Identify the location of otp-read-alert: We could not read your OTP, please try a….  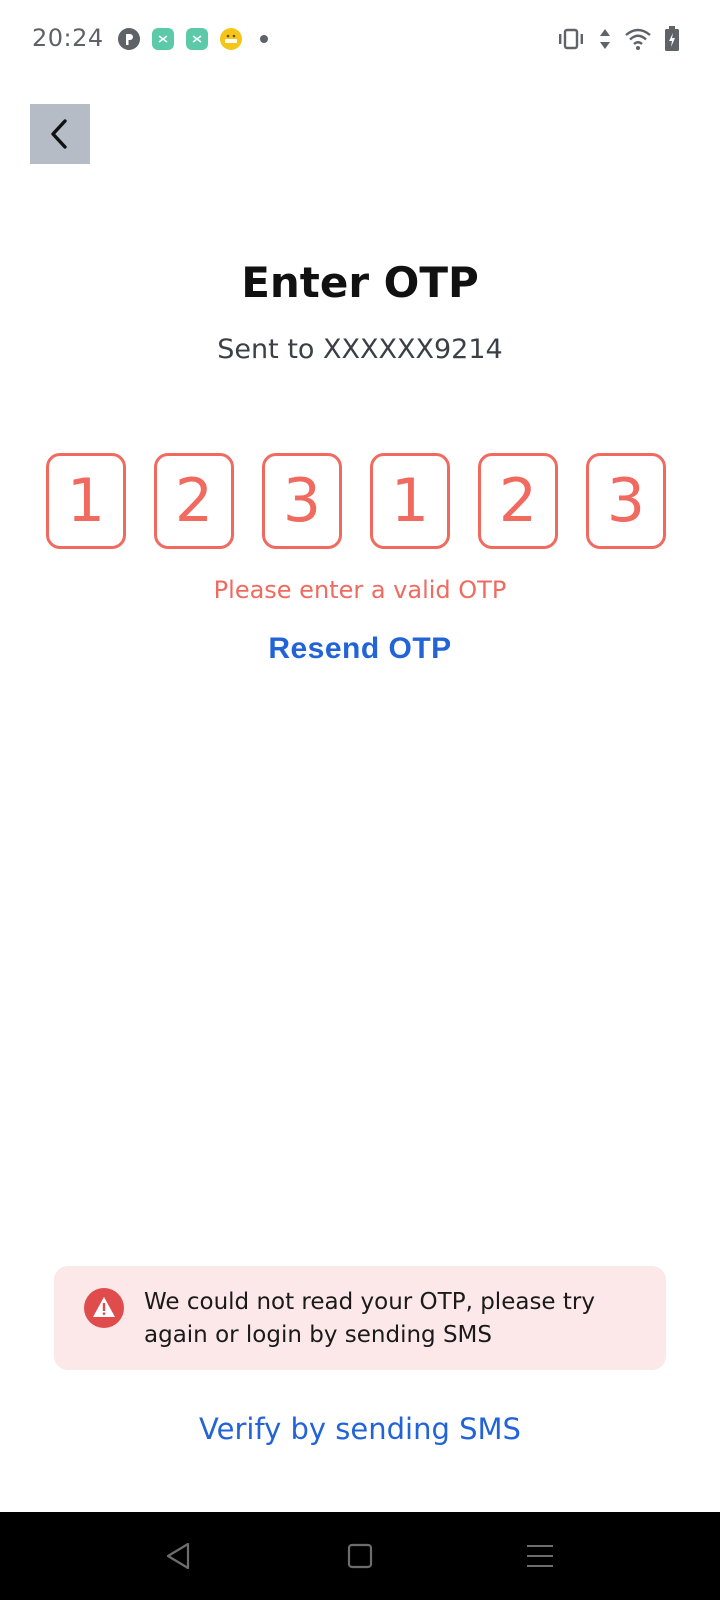
(360, 1318).